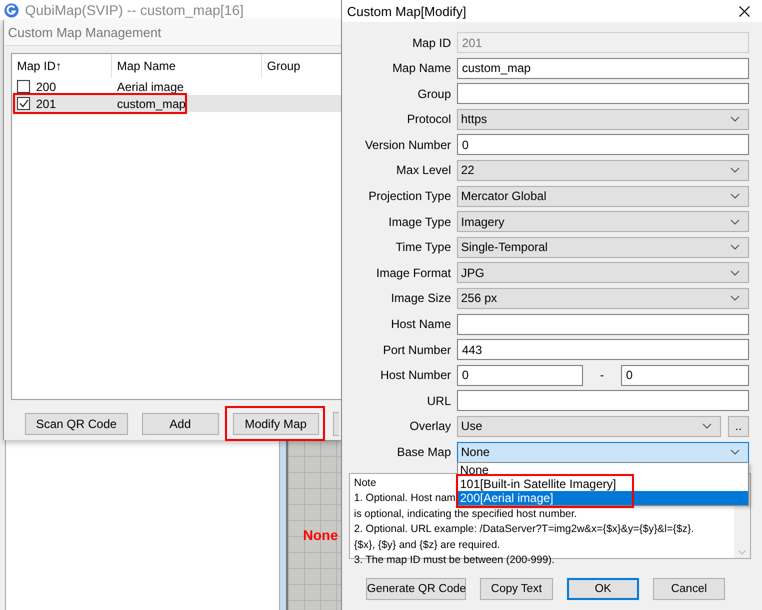 Image resolution: width=762 pixels, height=610 pixels. I want to click on dropdown: 22, so click(603, 170).